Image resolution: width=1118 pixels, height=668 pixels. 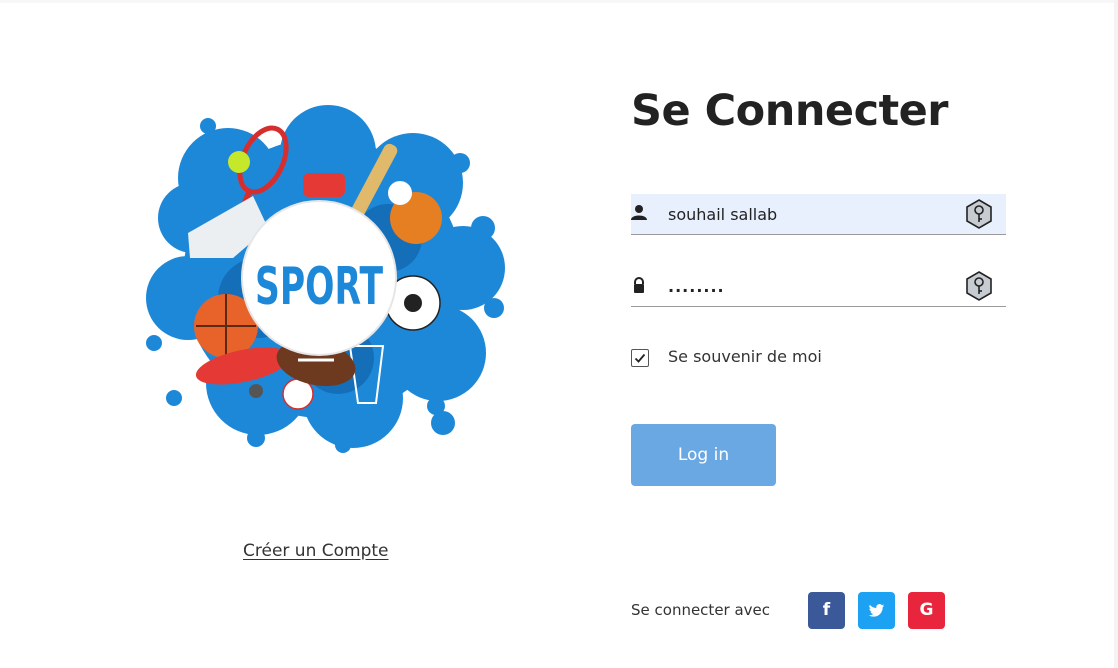 I want to click on top-border, so click(x=559, y=1).